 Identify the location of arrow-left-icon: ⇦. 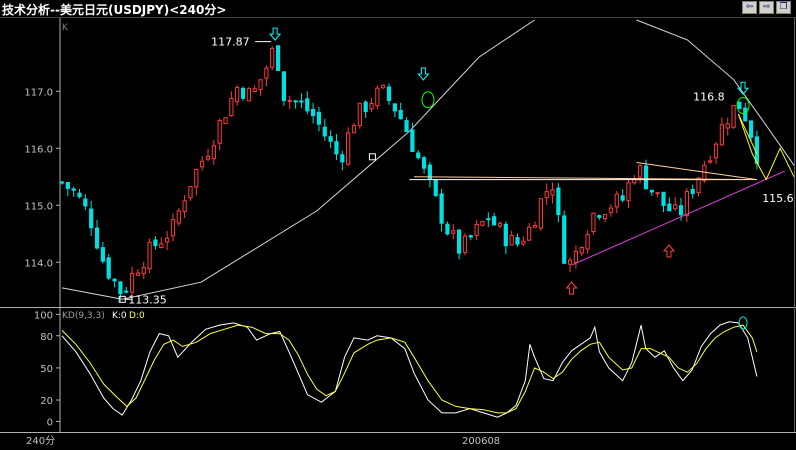
(749, 7).